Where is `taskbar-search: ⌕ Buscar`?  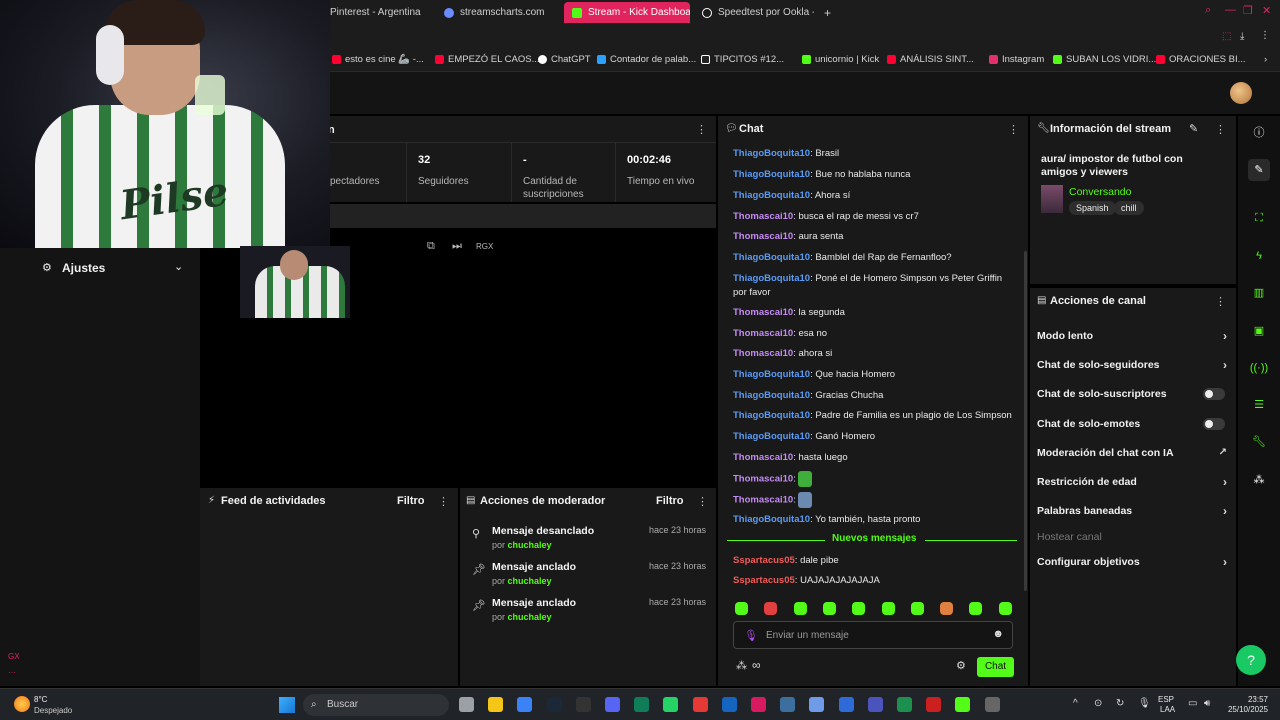 taskbar-search: ⌕ Buscar is located at coordinates (376, 705).